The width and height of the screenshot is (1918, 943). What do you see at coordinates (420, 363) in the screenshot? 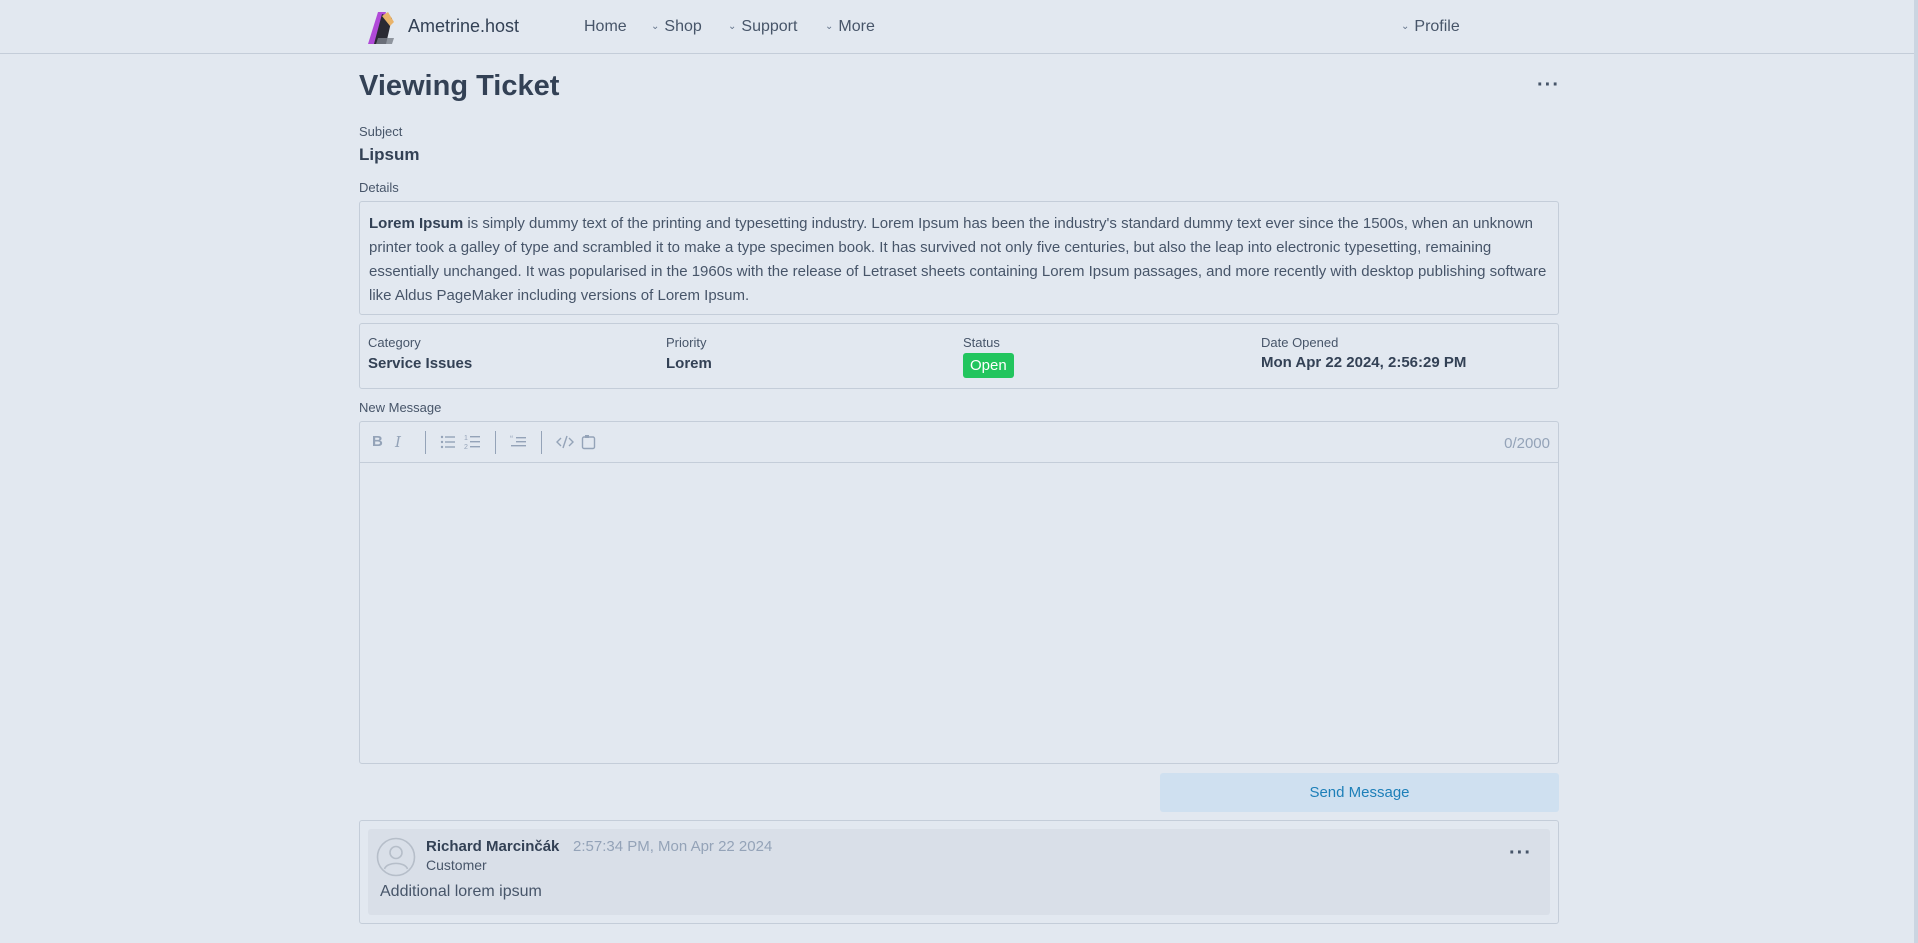
I see `category-value: Service Issues` at bounding box center [420, 363].